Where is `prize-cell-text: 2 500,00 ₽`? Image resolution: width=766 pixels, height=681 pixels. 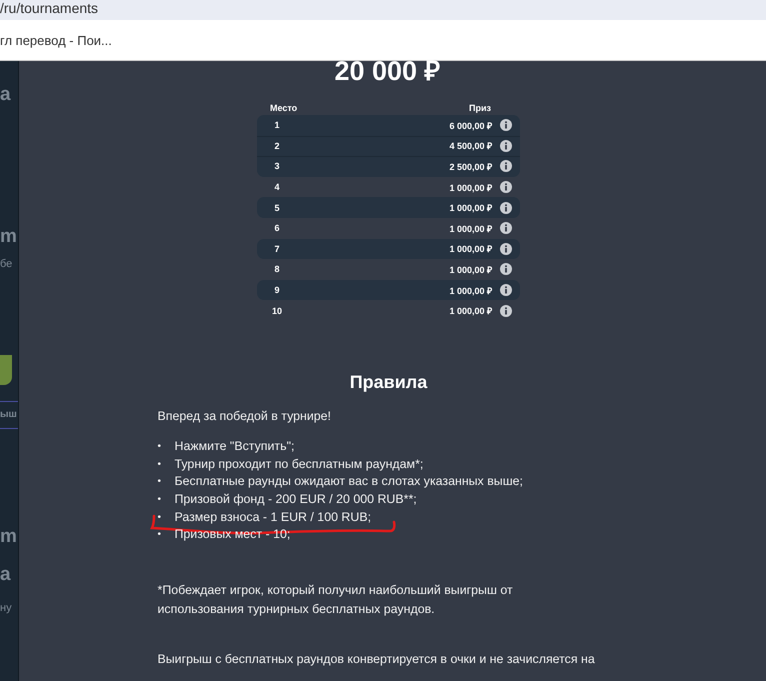 prize-cell-text: 2 500,00 ₽ is located at coordinates (470, 166).